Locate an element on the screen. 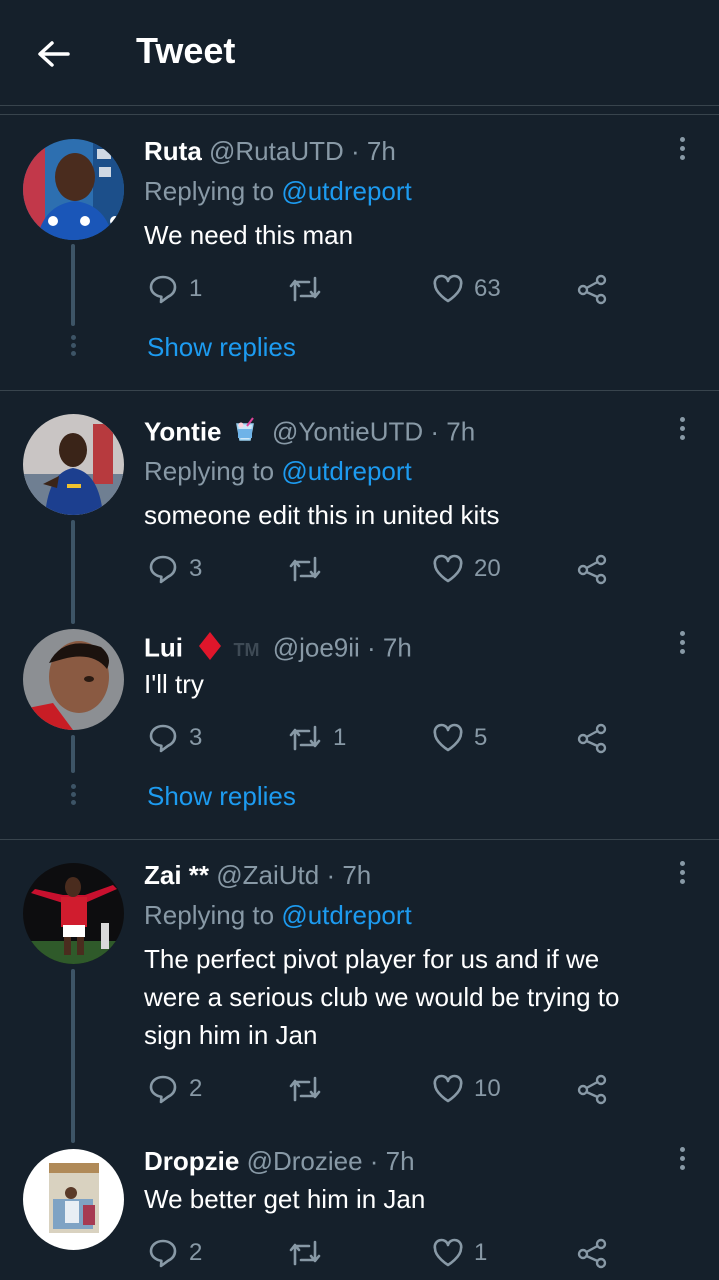 The height and width of the screenshot is (1280, 719). tweet-actions: 3 20 is located at coordinates (359, 569).